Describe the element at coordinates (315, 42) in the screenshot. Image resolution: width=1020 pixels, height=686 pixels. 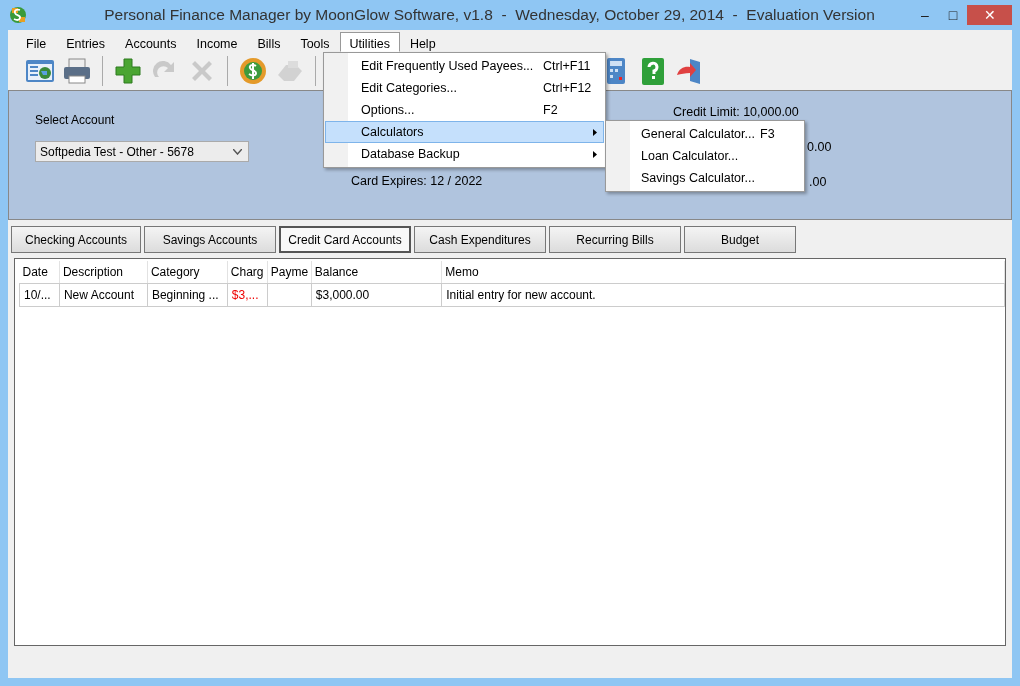
I see `menu-item: Tools` at that location.